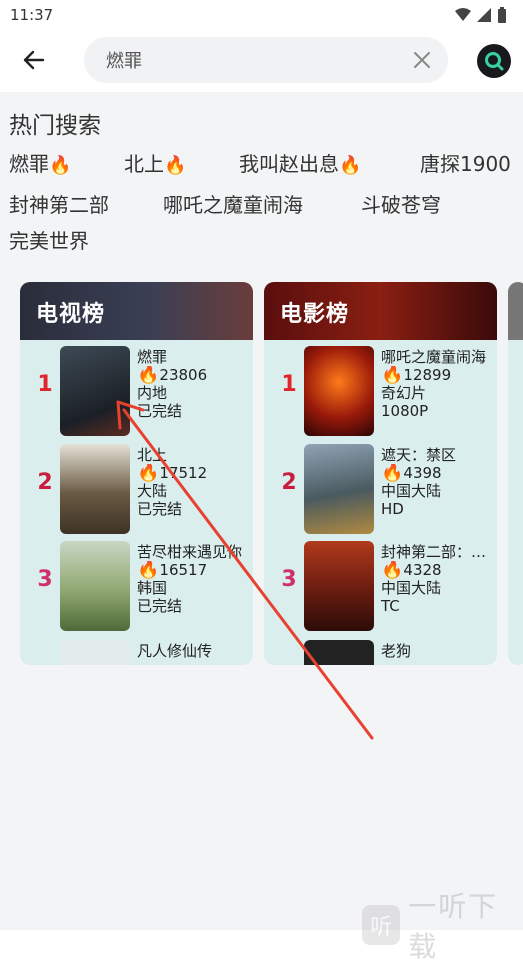 The image size is (523, 965). What do you see at coordinates (453, 926) in the screenshot?
I see `watermark-text: 一听下载` at bounding box center [453, 926].